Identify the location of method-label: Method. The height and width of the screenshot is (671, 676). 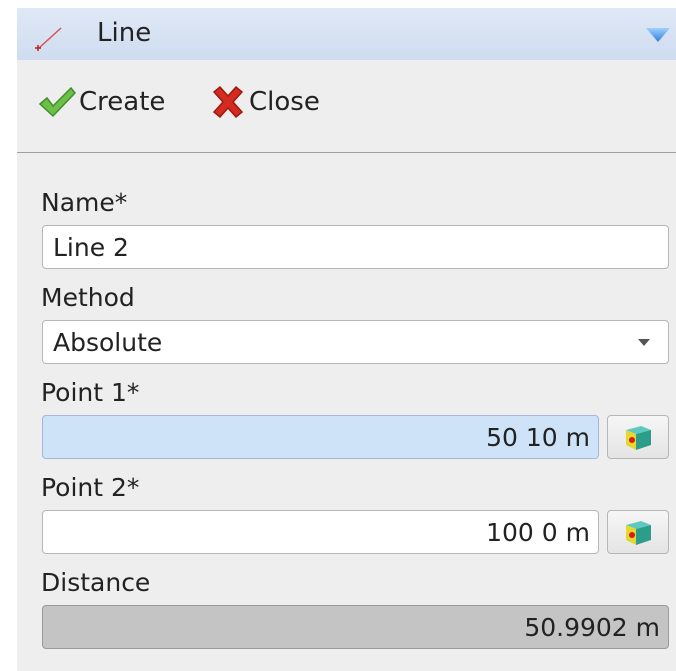
(88, 297).